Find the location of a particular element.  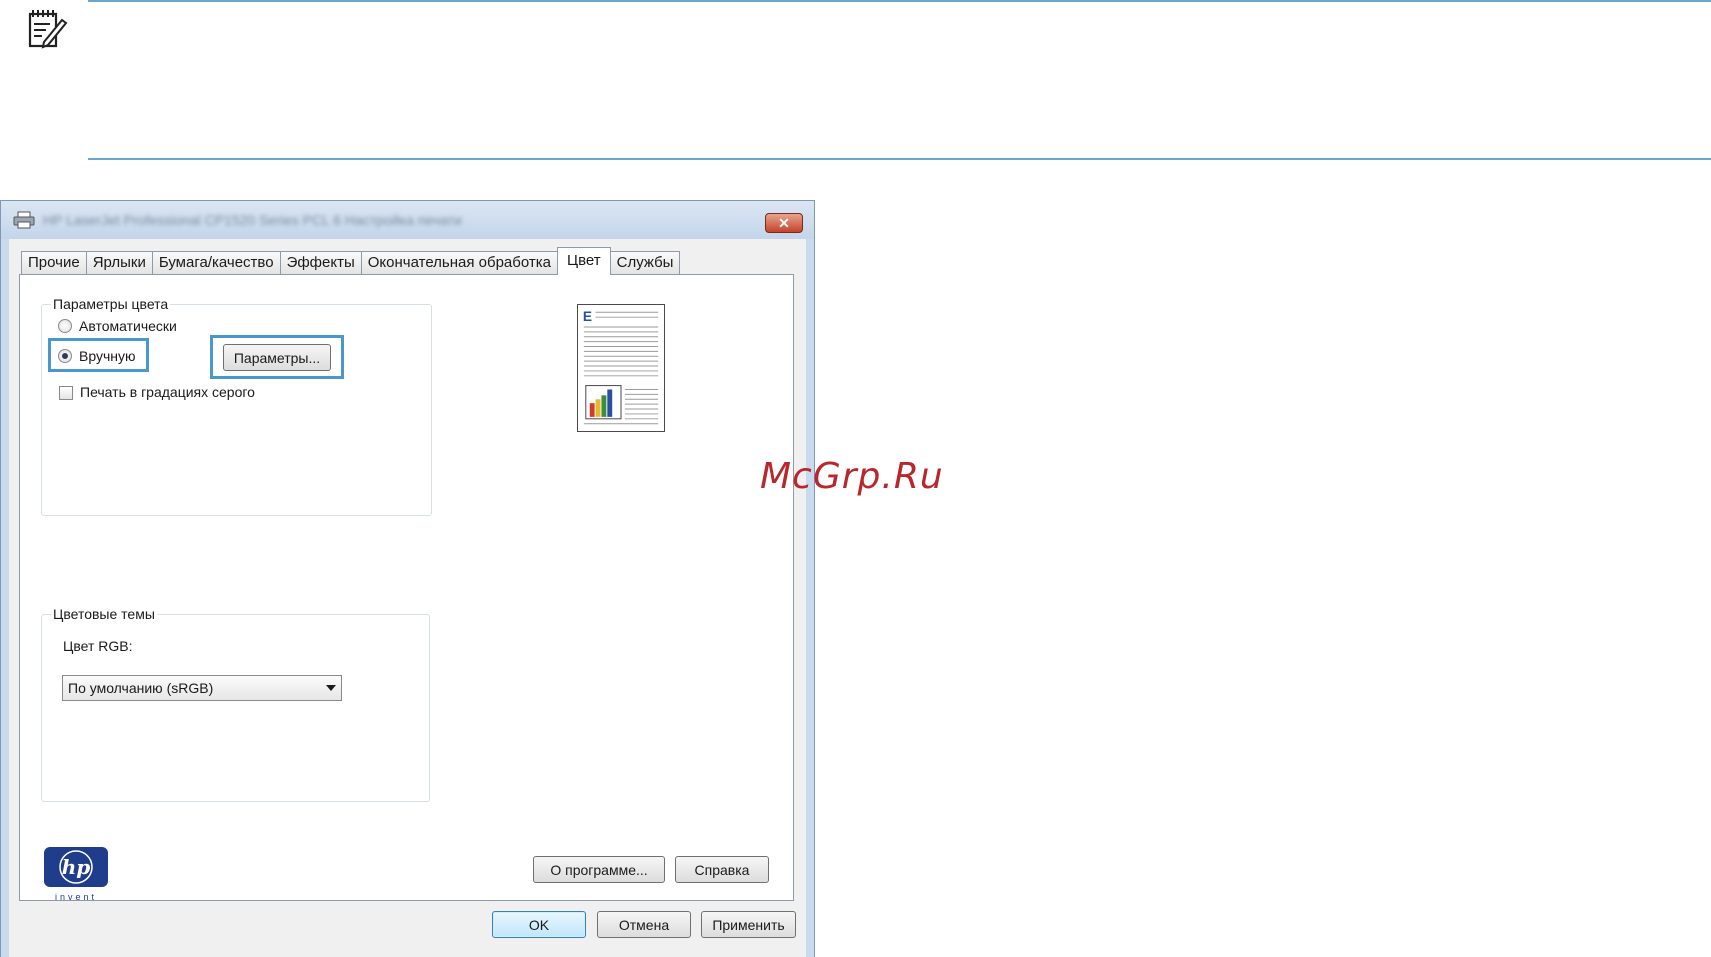

printer-icon is located at coordinates (24, 220).